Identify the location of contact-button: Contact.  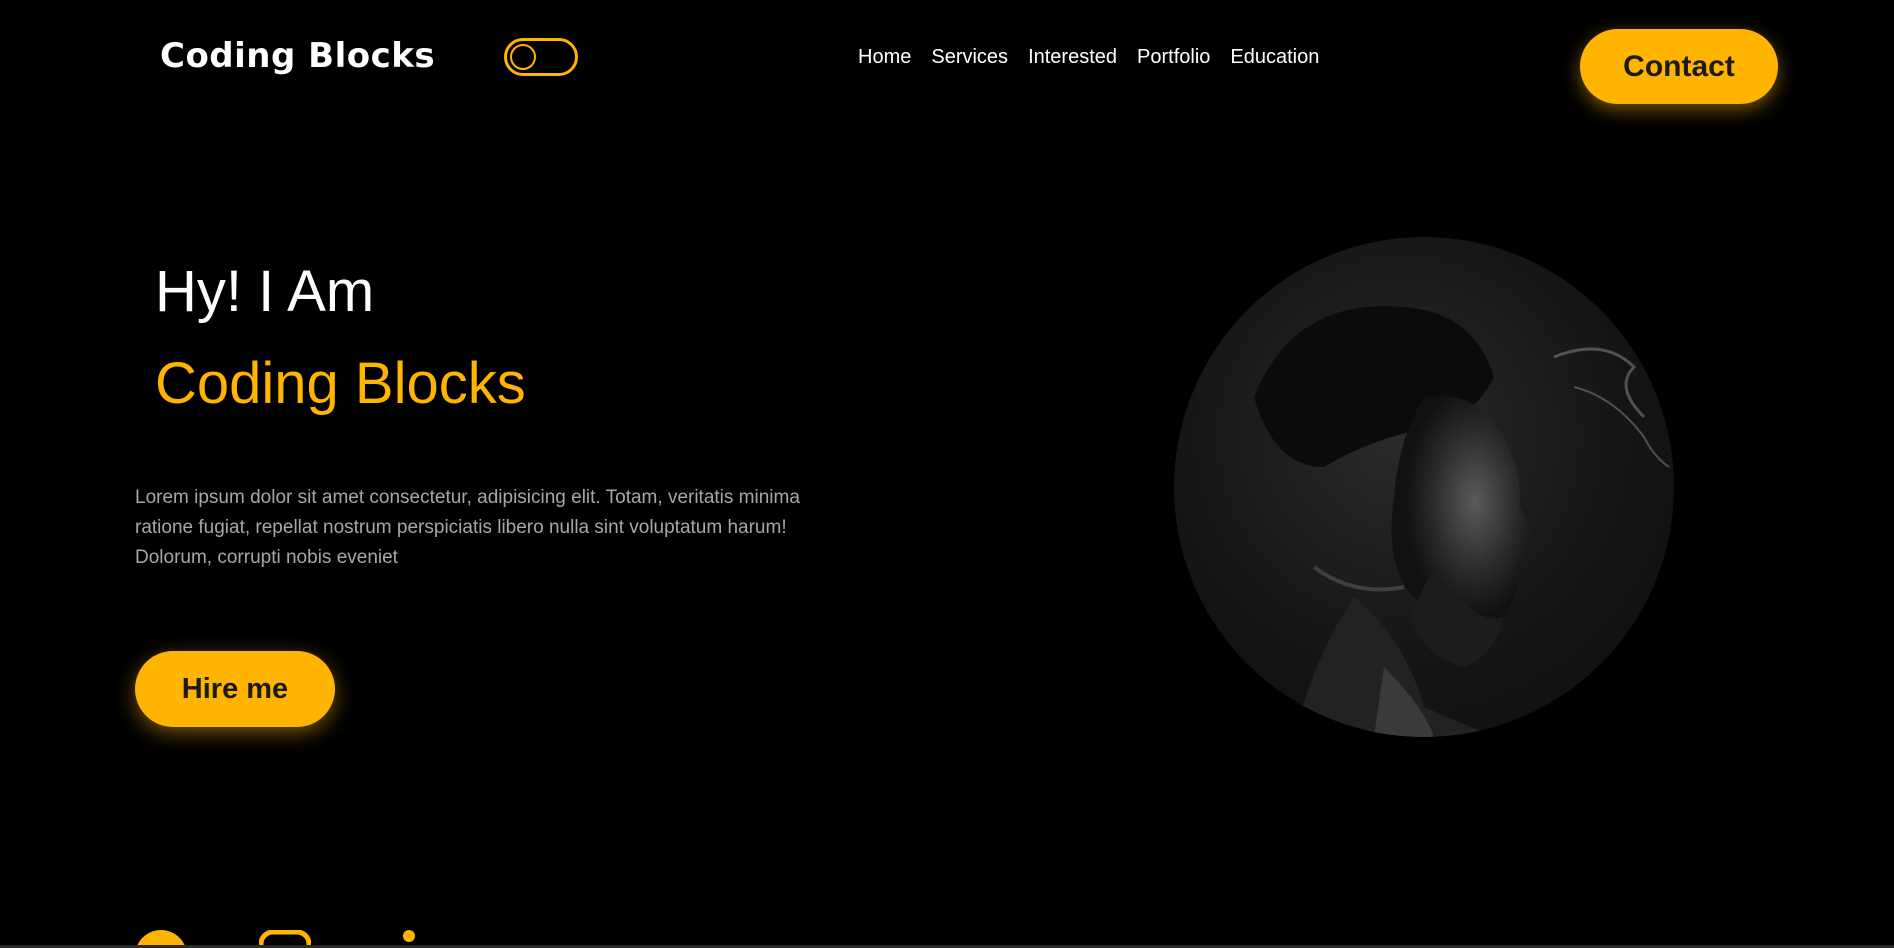
(1679, 66).